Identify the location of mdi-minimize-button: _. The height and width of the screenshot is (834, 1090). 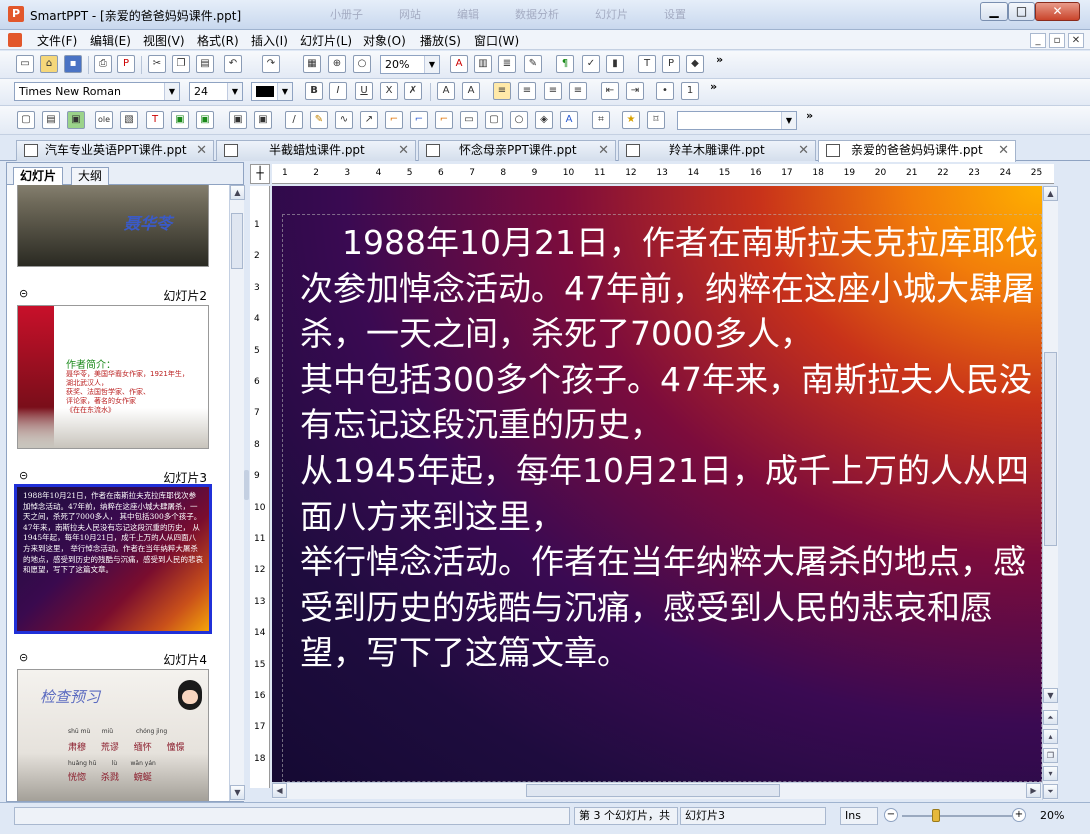
(1038, 40).